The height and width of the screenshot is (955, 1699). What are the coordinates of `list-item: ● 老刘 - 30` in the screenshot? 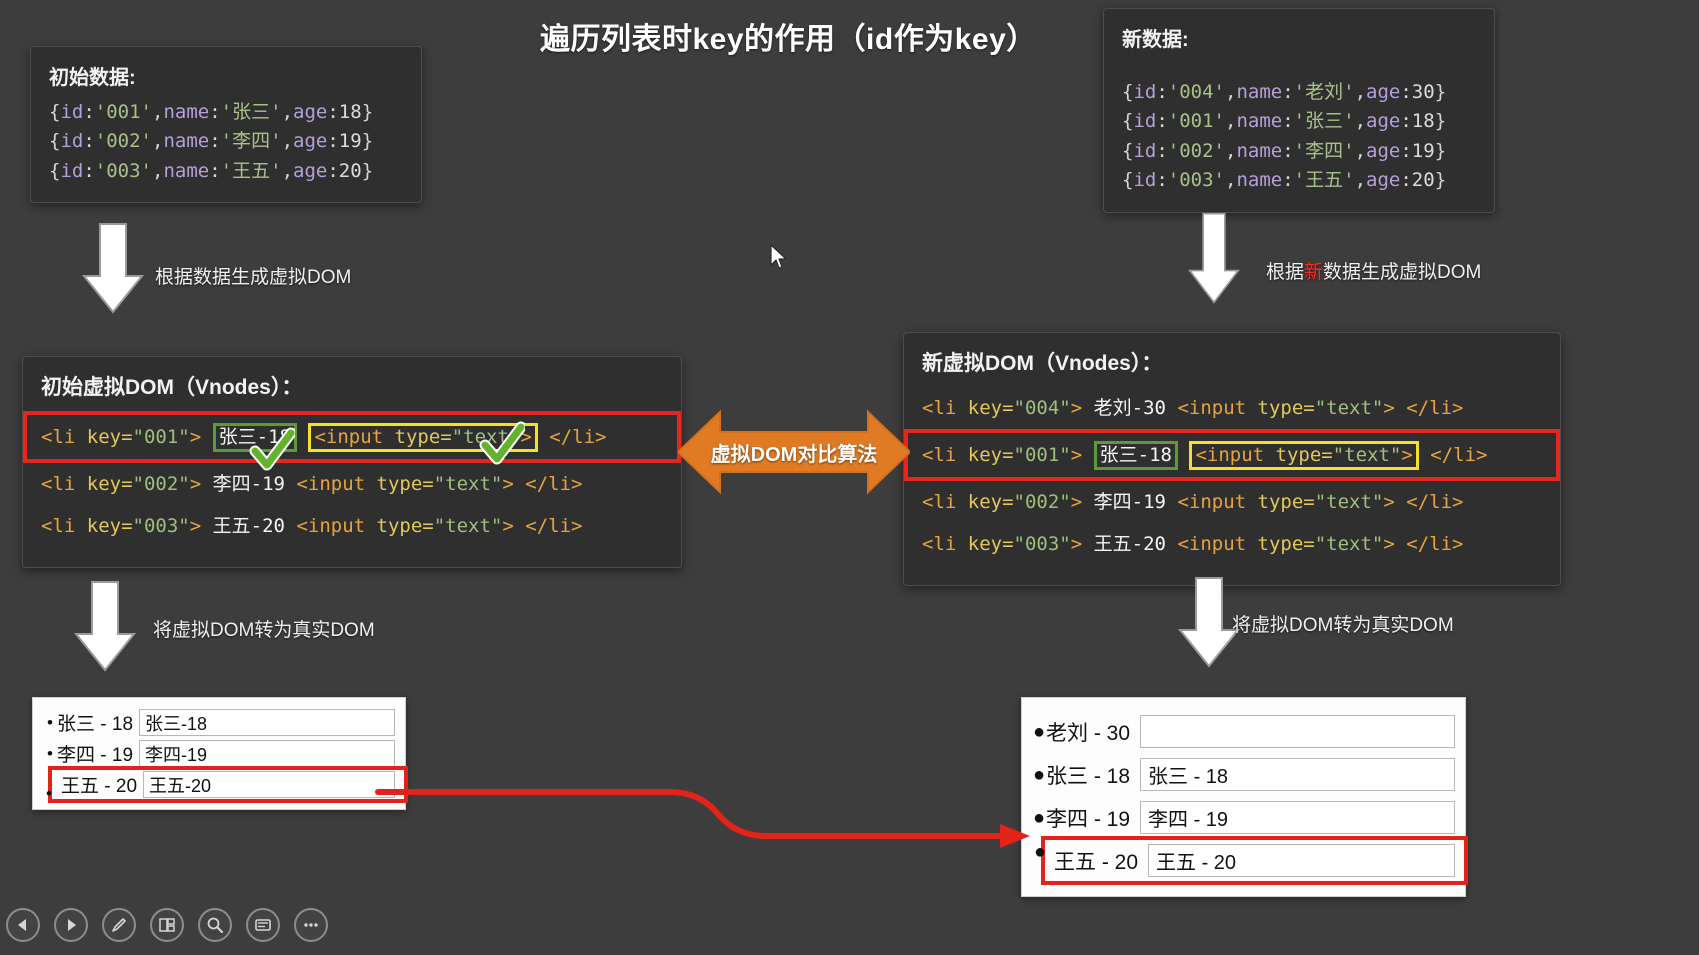 It's located at (1243, 731).